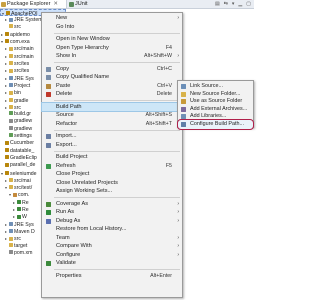 The width and height of the screenshot is (320, 300). Describe the element at coordinates (78, 4) in the screenshot. I see `tab-junit: JUnit` at that location.